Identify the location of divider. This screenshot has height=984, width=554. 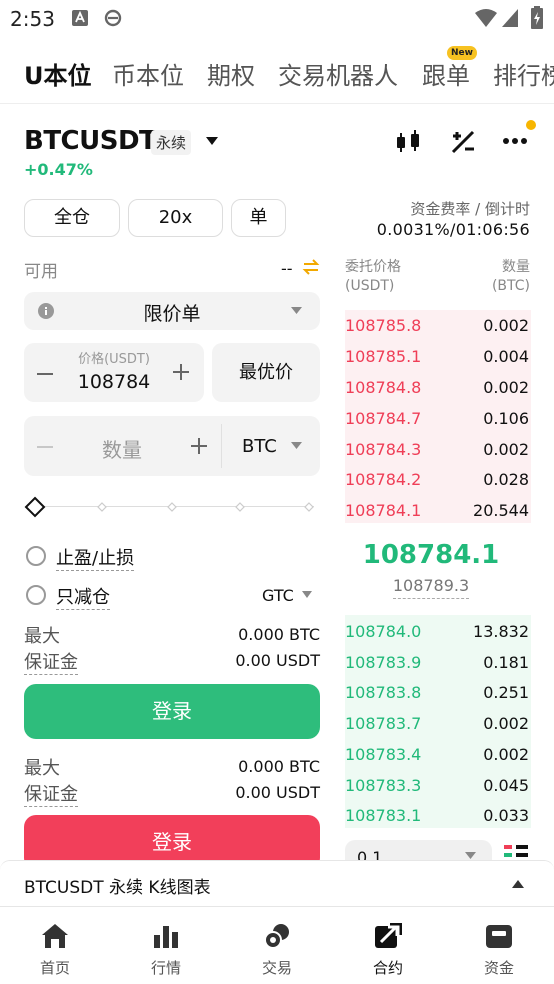
(277, 103).